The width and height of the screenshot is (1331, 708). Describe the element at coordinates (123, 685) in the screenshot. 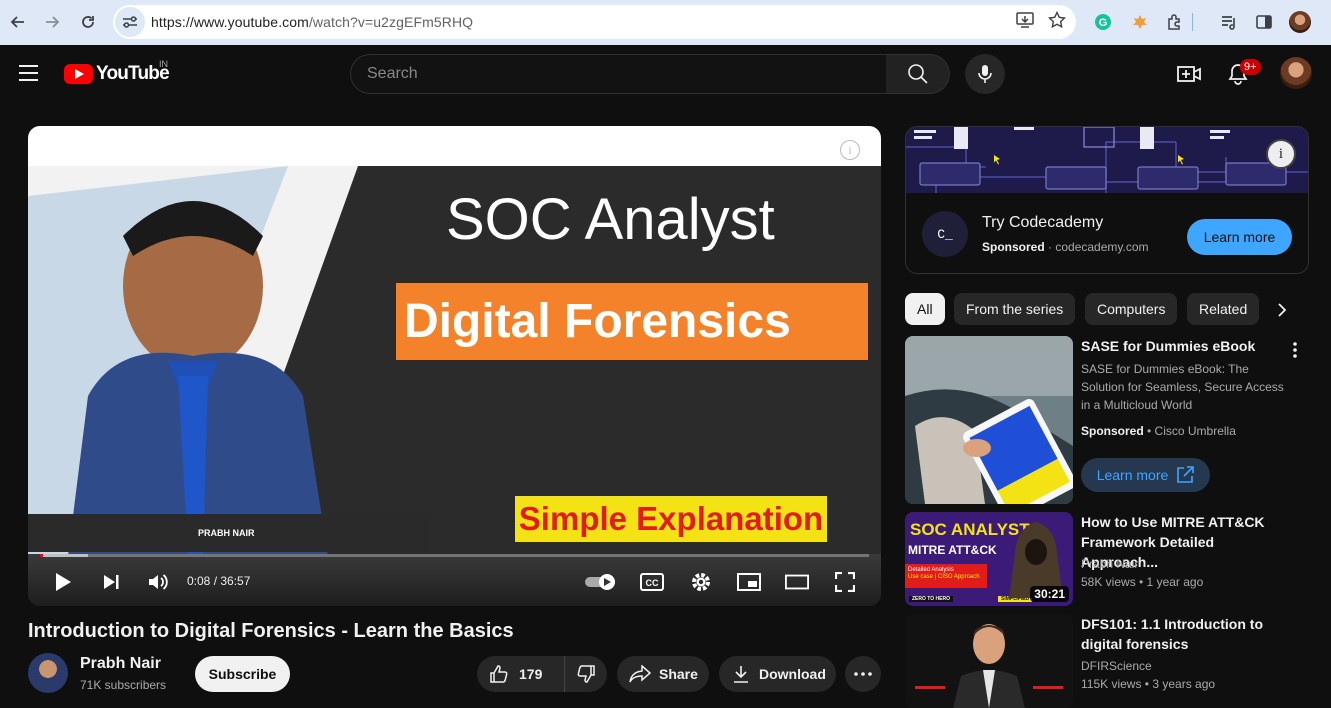

I see `subscriber-count: 71K subscribers` at that location.